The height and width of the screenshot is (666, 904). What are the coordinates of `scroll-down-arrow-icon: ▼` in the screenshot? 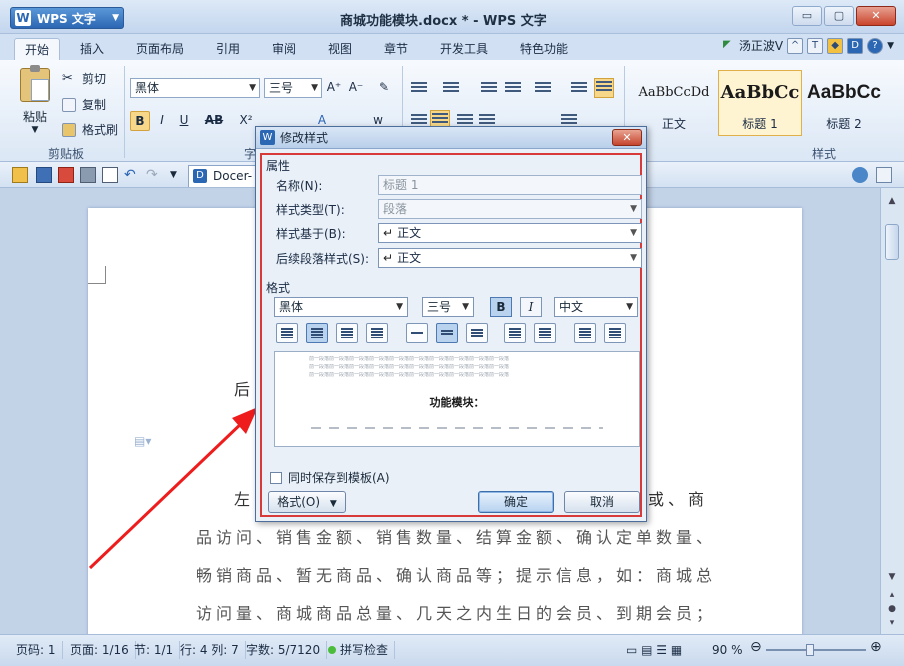 It's located at (892, 577).